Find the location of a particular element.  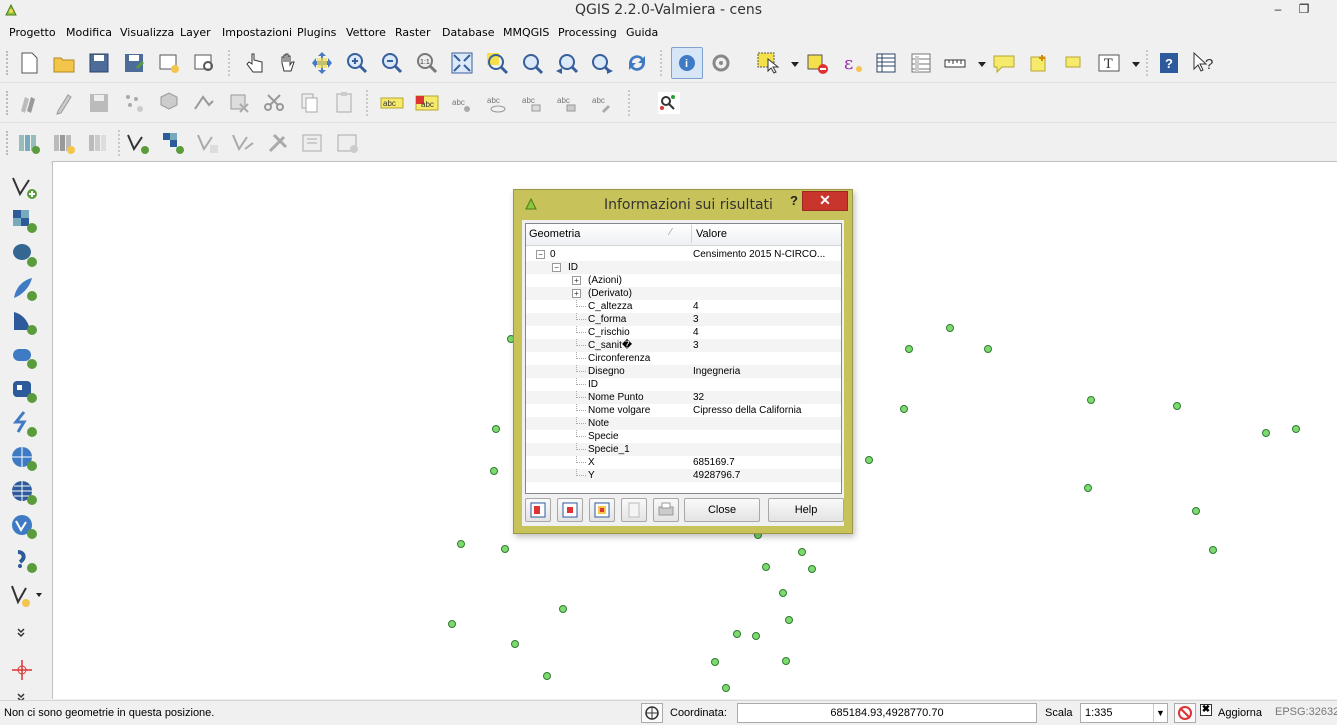

paste-features-icon is located at coordinates (344, 103).